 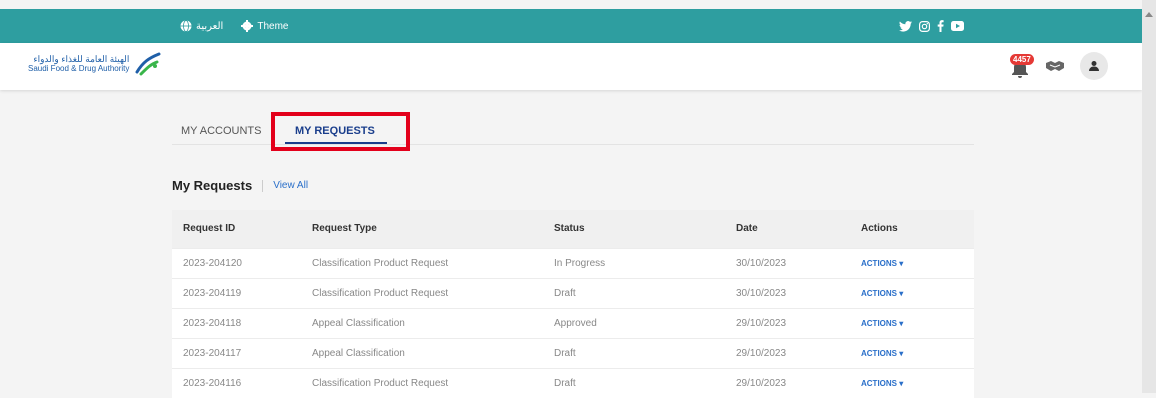 What do you see at coordinates (81, 59) in the screenshot?
I see `logo-arabic-text: الهيئة العامة للغذاء والدواء` at bounding box center [81, 59].